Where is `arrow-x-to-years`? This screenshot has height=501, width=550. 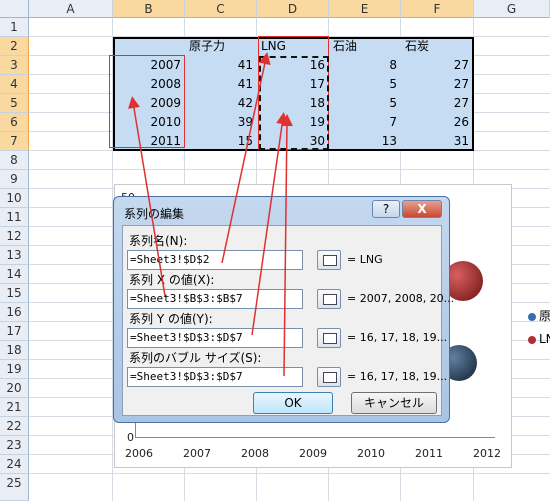
arrow-x-to-years is located at coordinates (147, 196).